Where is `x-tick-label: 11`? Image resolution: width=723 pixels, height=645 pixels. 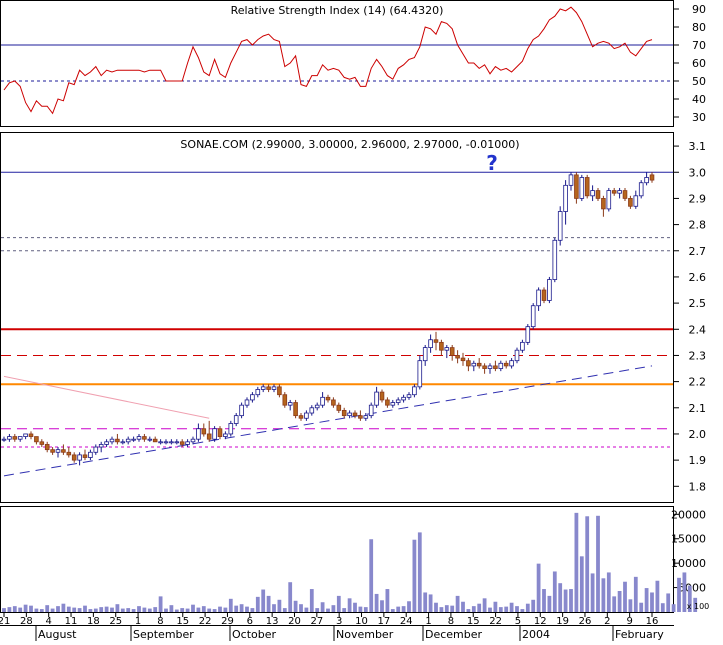
x-tick-label: 11 is located at coordinates (71, 621).